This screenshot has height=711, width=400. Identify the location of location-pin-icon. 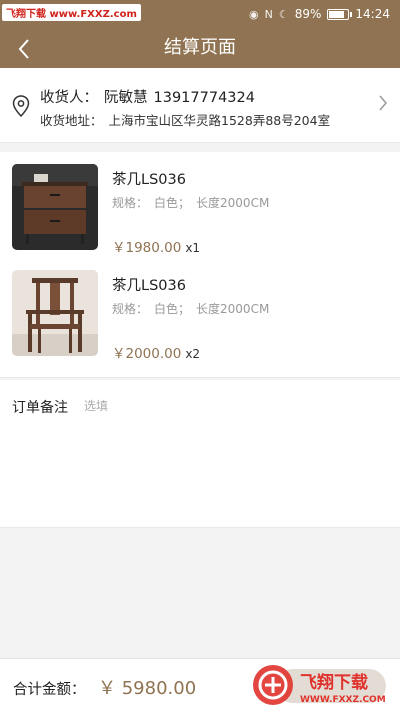
(21, 106).